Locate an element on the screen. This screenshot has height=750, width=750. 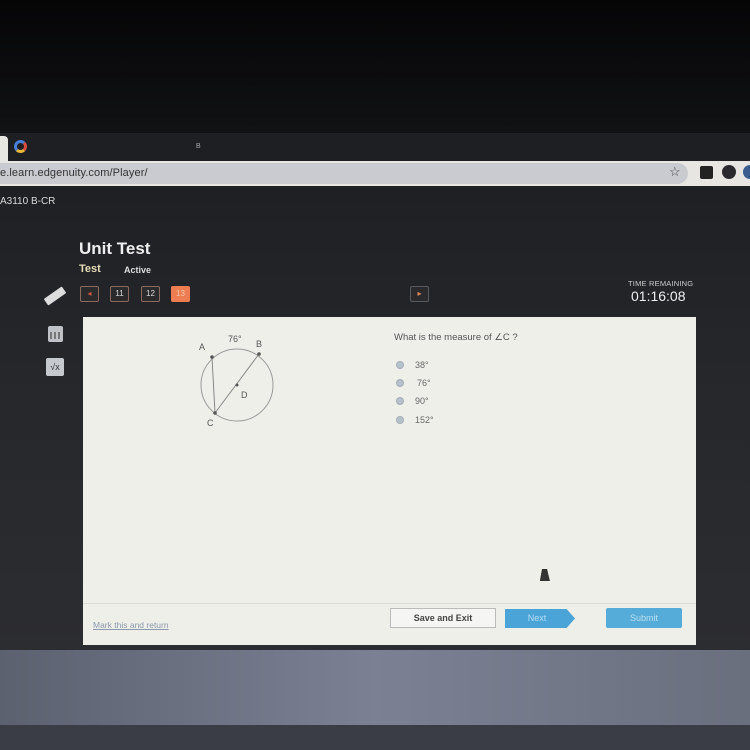
arc-label: 76° is located at coordinates (235, 339).